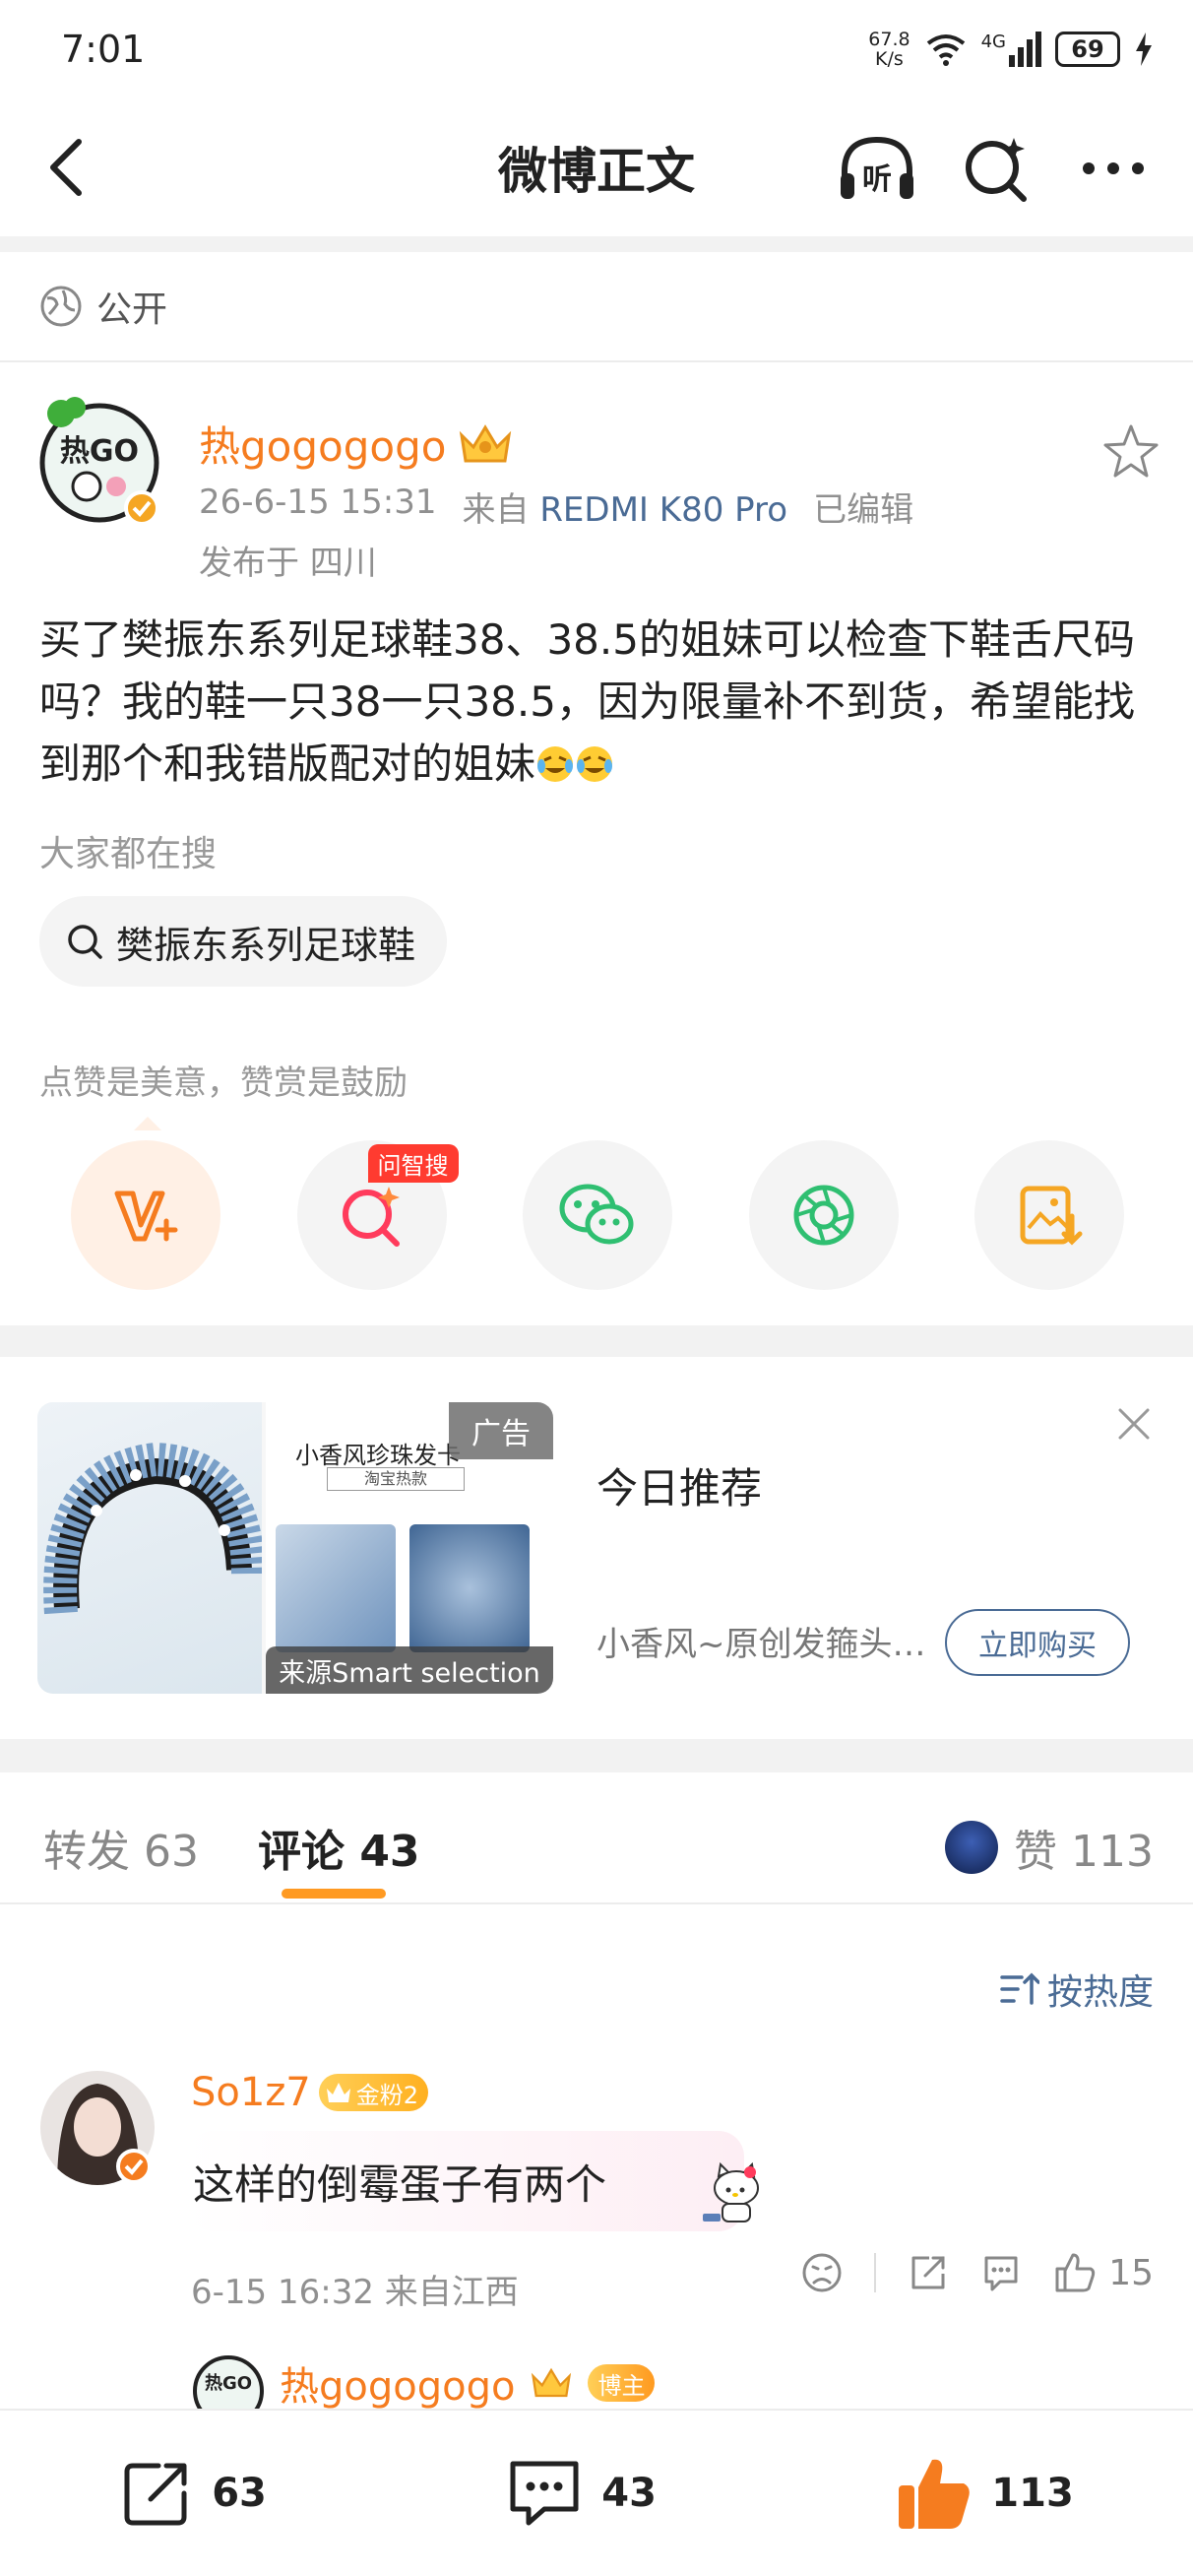  I want to click on author-avatar: 热GO, so click(99, 460).